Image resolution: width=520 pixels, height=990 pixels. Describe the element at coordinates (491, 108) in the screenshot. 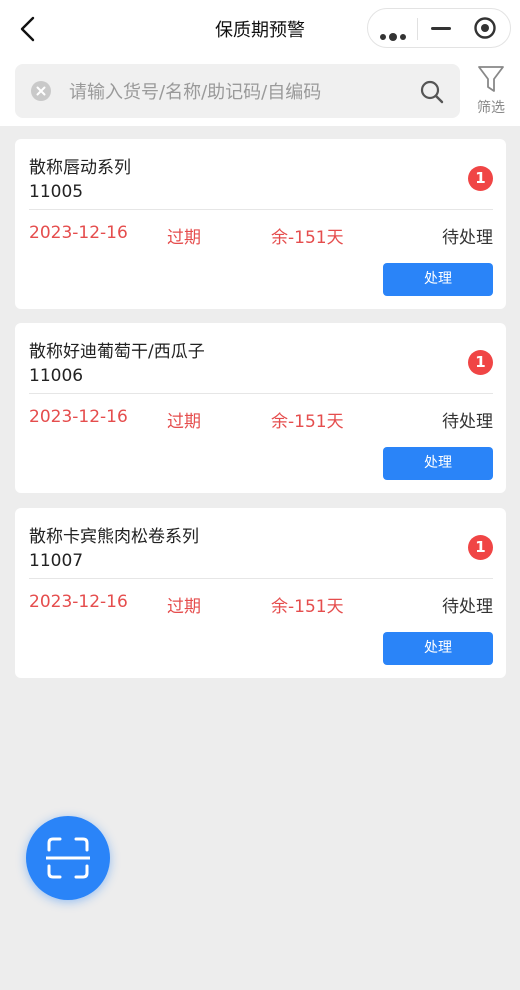

I see `filter-label: 筛选` at that location.